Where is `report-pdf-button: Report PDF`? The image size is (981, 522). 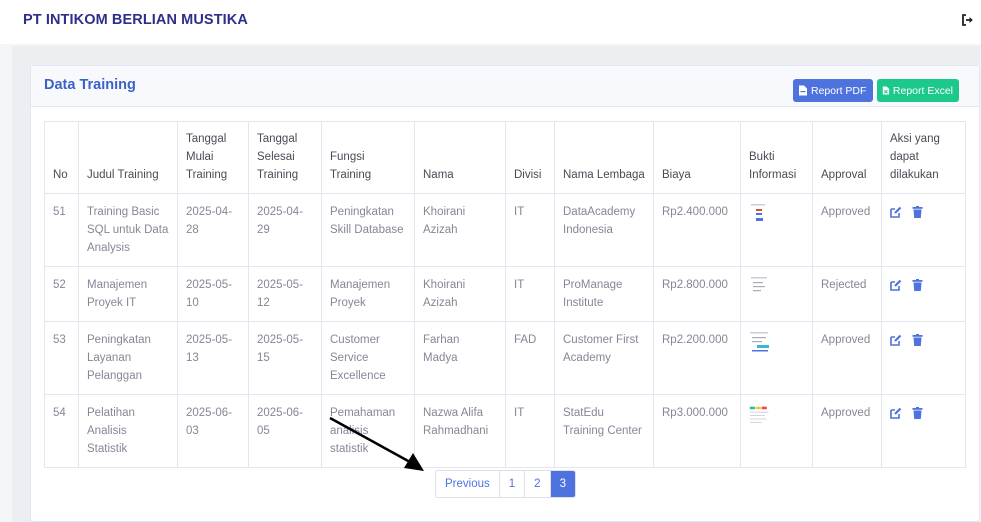
report-pdf-button: Report PDF is located at coordinates (833, 90).